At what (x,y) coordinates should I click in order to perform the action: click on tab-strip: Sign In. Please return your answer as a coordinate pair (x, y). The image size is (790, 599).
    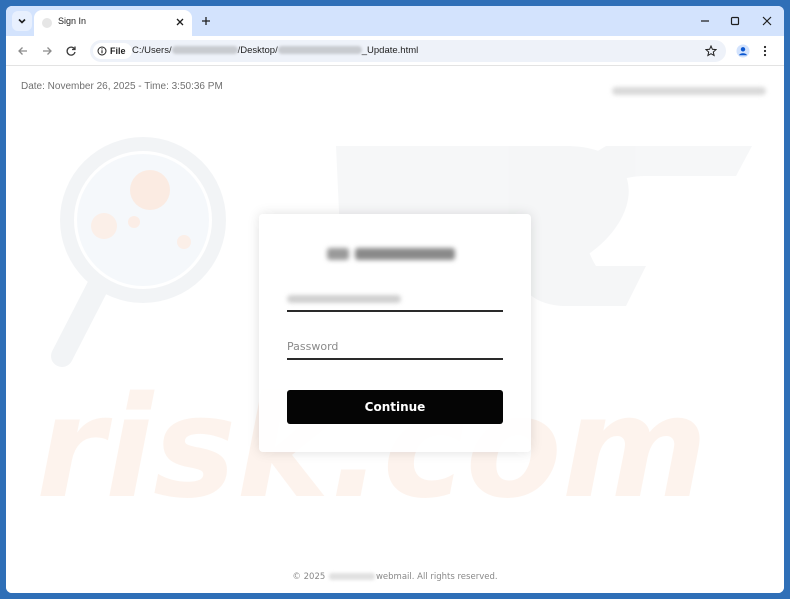
    Looking at the image, I should click on (395, 21).